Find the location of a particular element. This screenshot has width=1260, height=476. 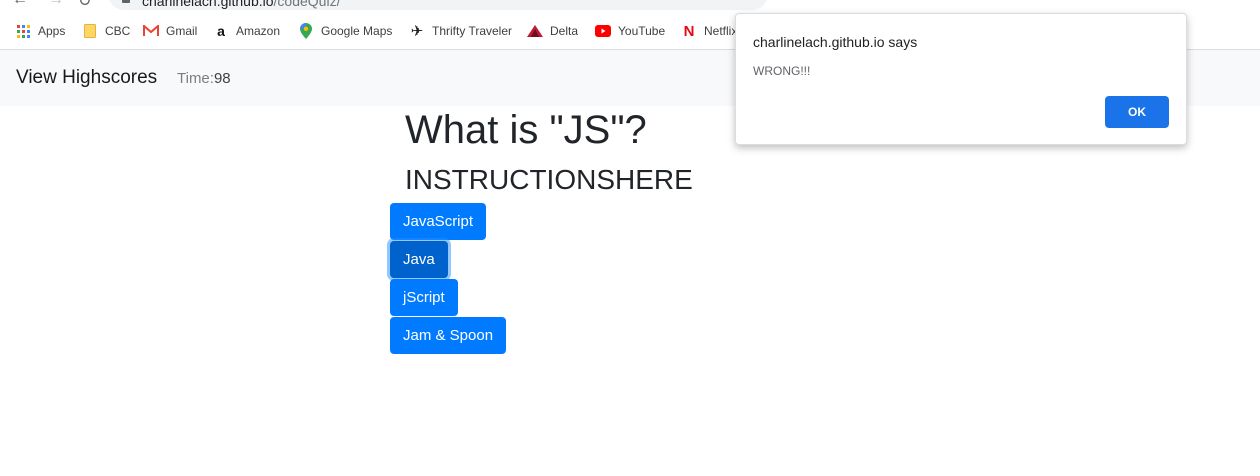

dialog-message: WRONG!!! is located at coordinates (782, 71).